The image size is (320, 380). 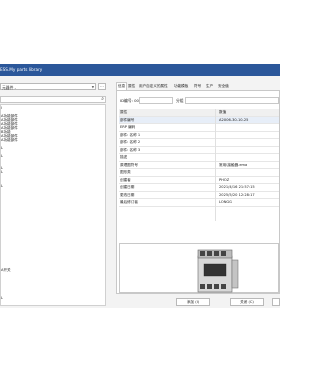 I want to click on tab-user-properties: 用户自定义的属性, so click(x=153, y=86).